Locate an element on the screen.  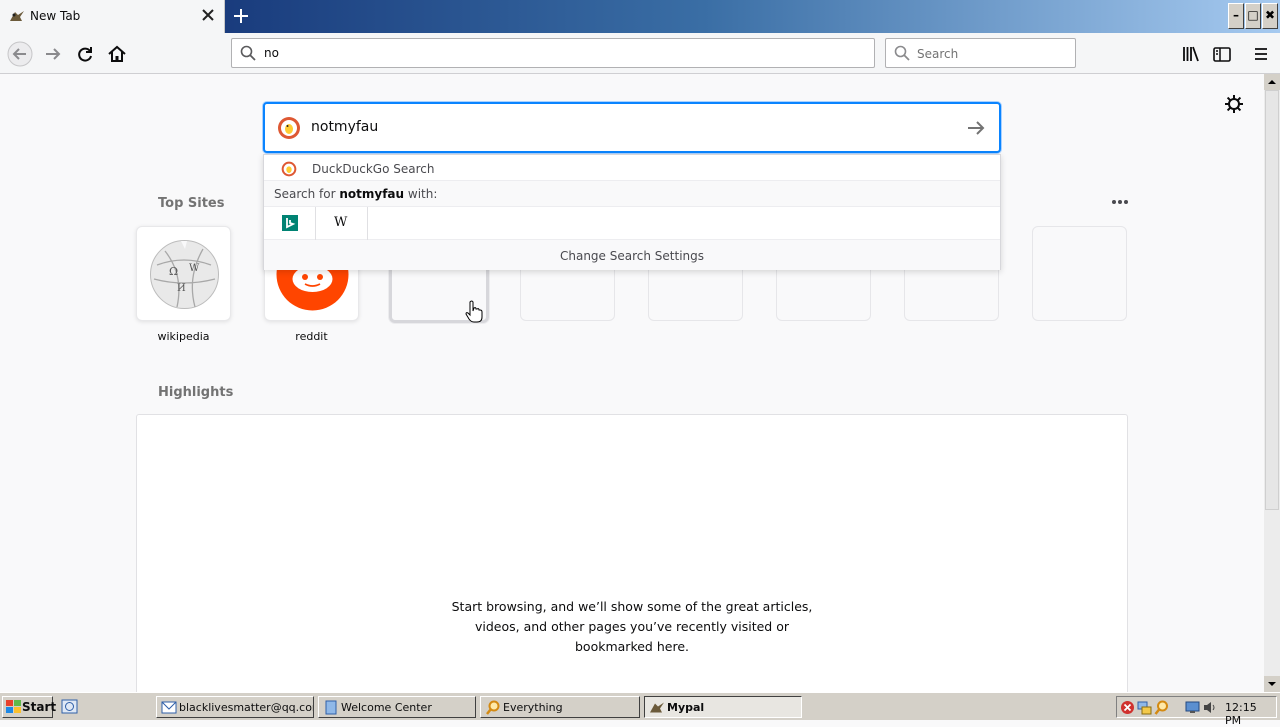
top-site-empty is located at coordinates (1079, 273).